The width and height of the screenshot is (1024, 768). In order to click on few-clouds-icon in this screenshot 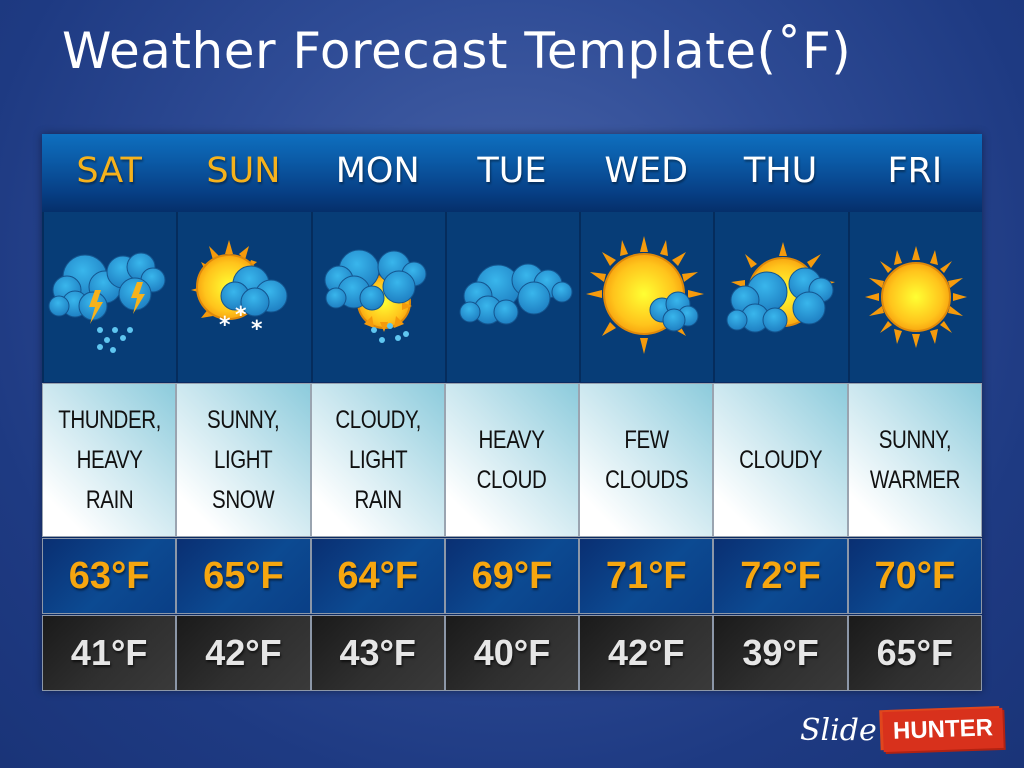, I will do `click(645, 295)`.